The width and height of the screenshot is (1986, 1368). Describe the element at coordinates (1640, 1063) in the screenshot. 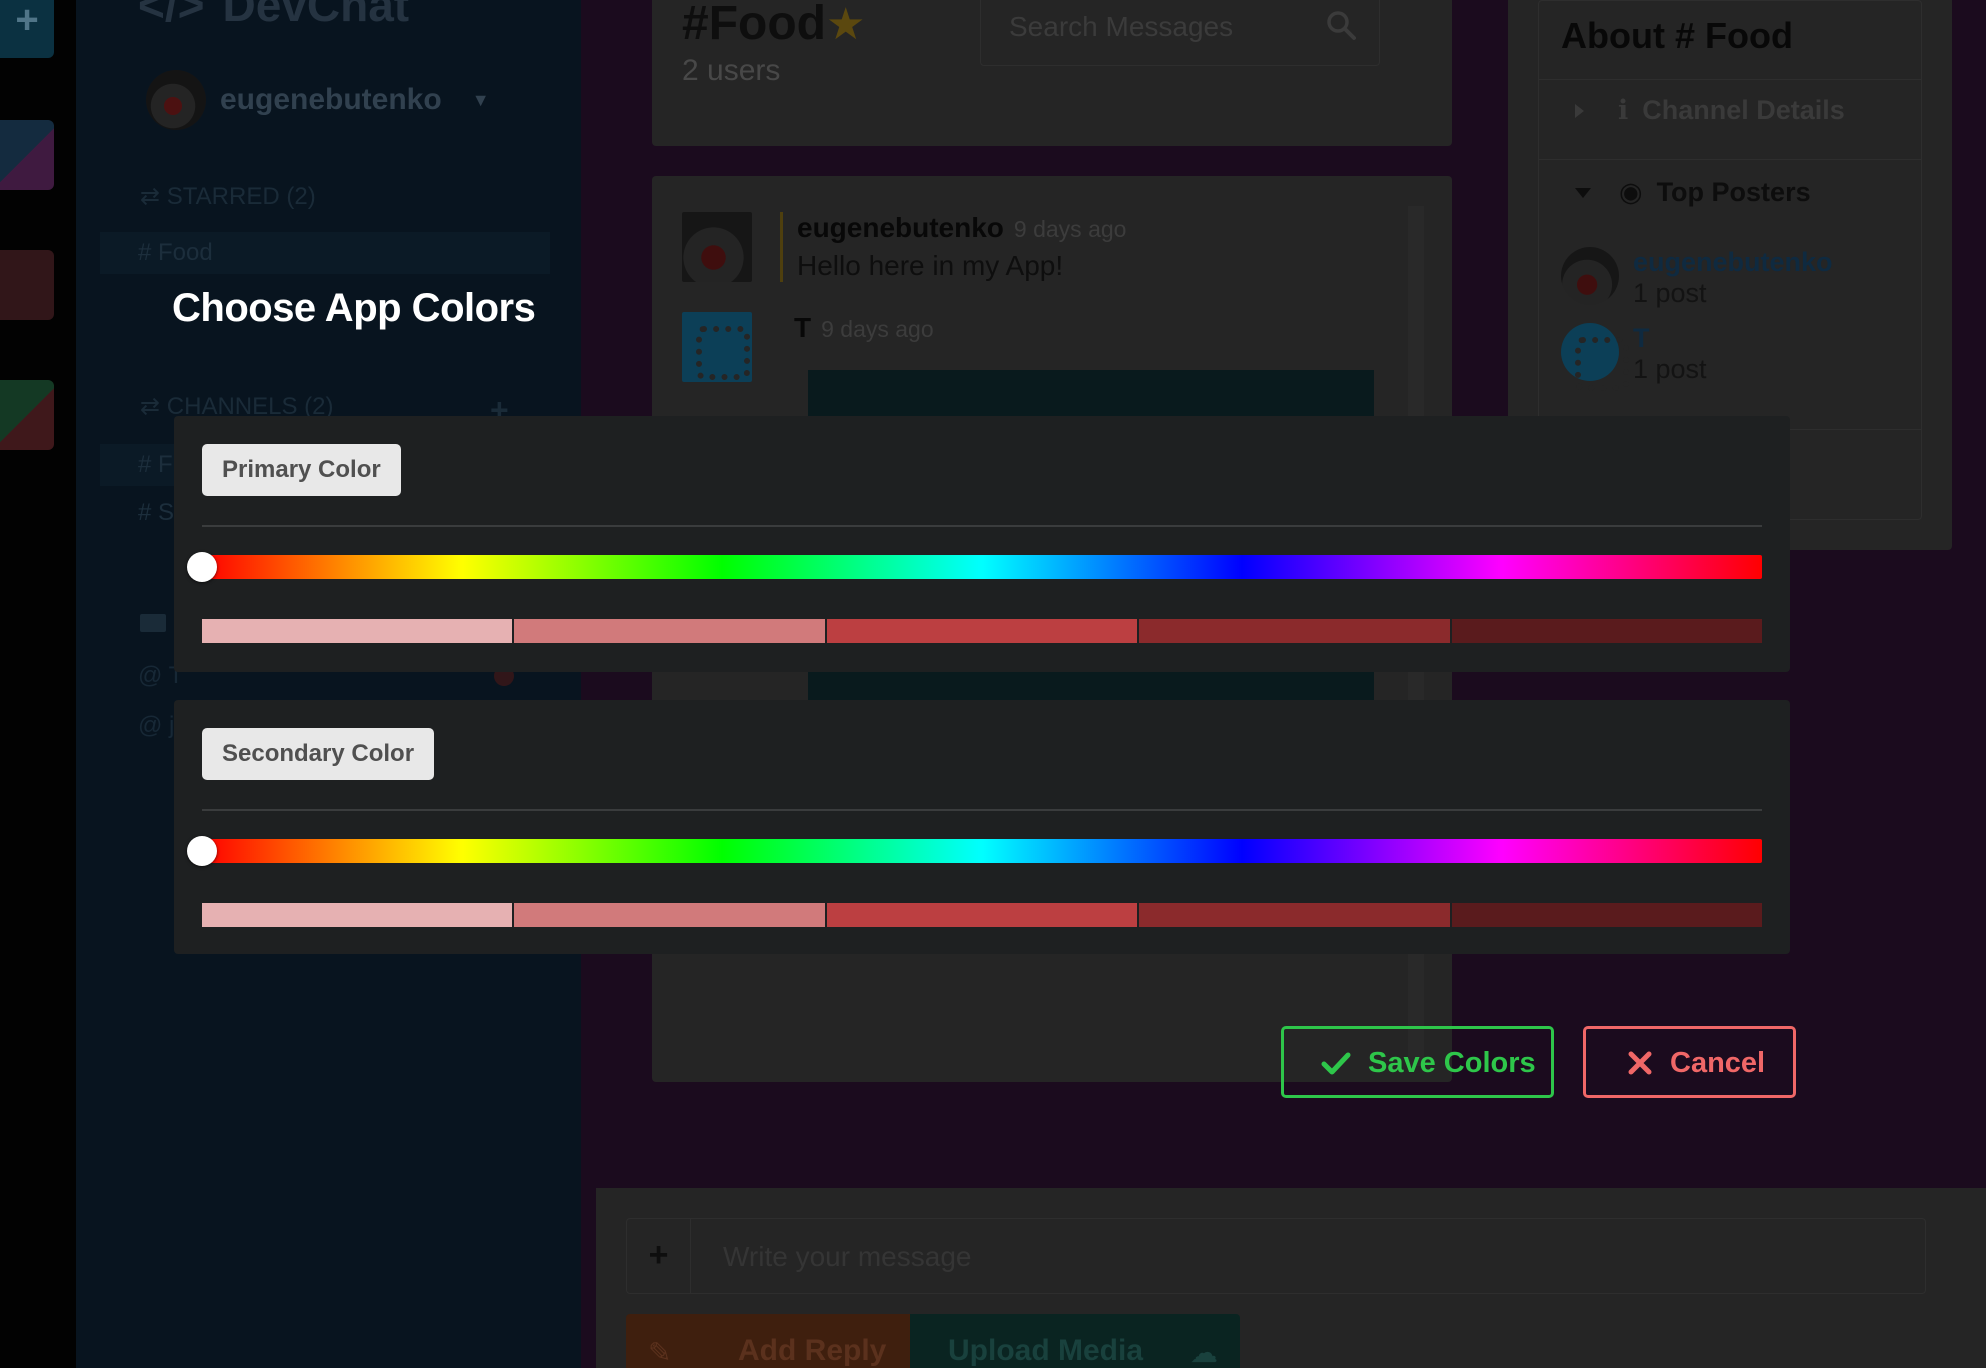

I see `close-icon` at that location.